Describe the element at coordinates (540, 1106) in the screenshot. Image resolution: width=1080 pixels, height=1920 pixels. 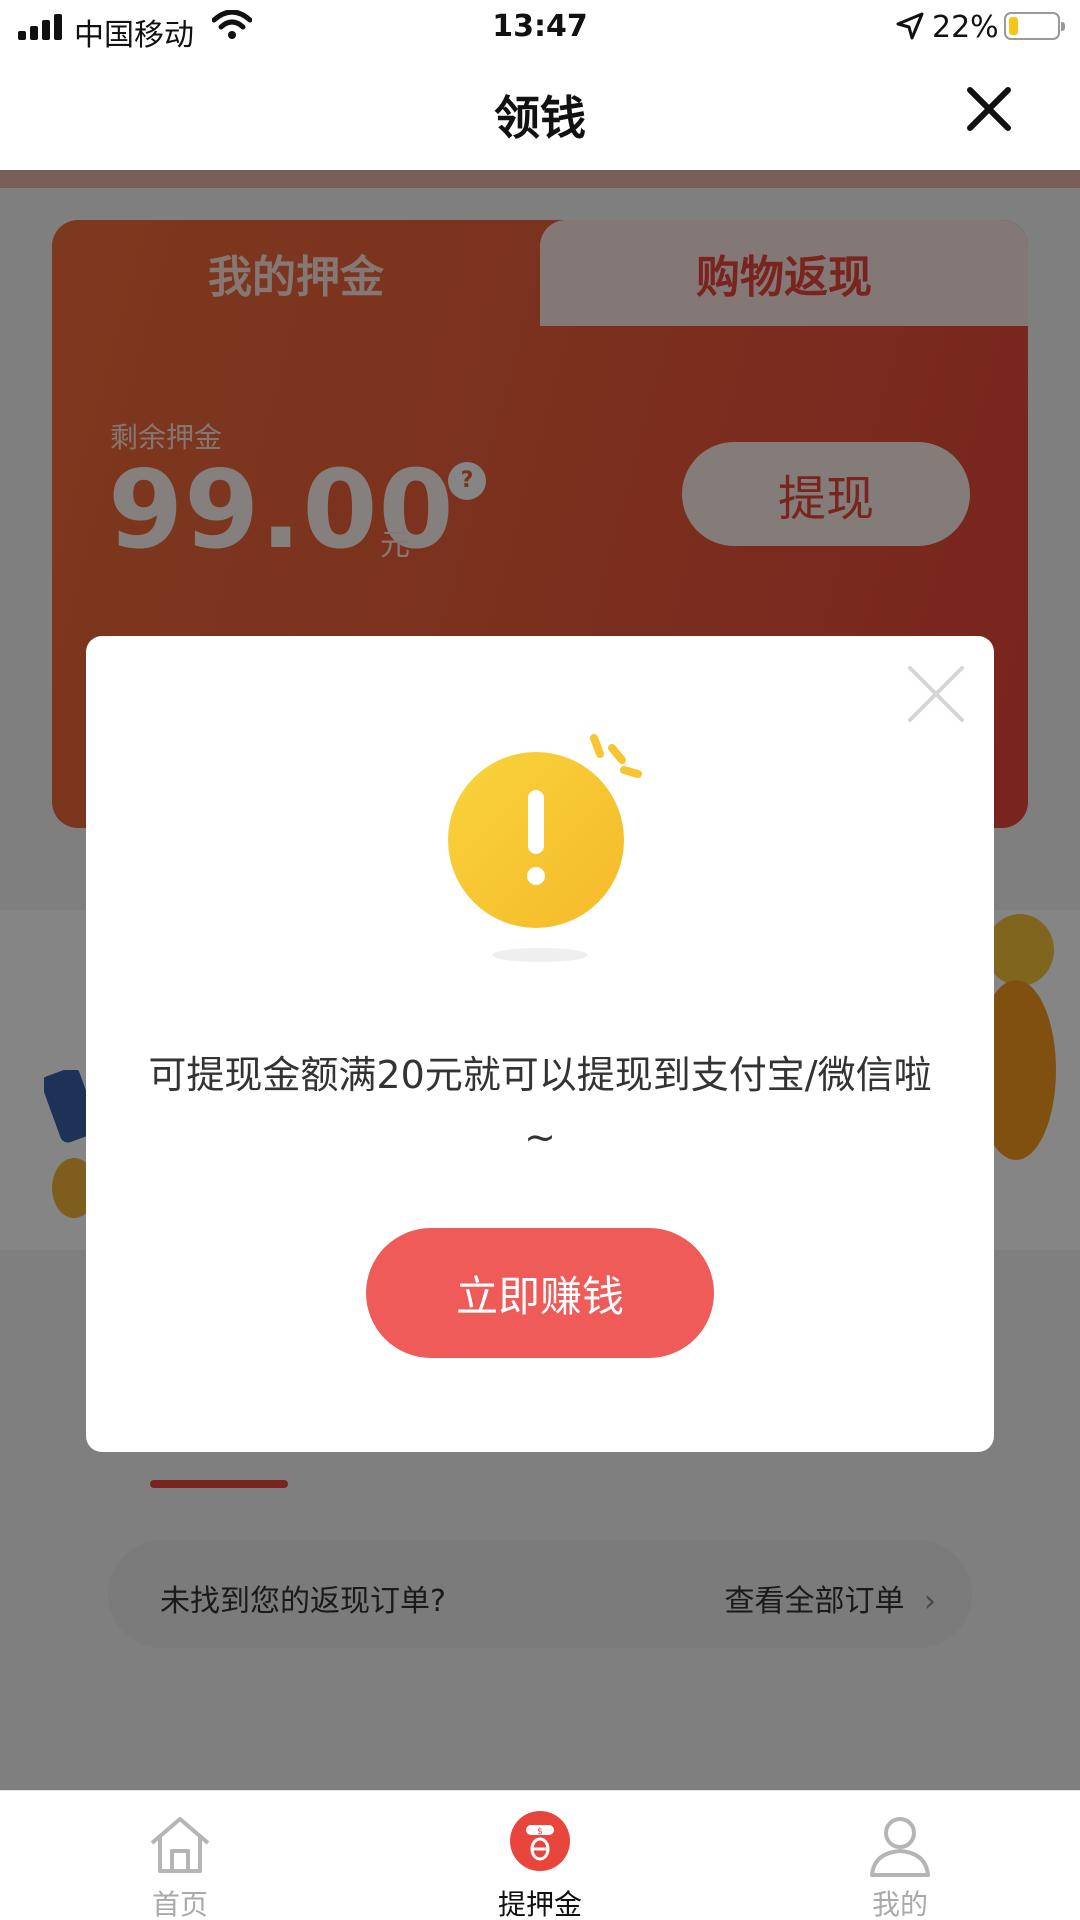
I see `dialog-message: 可提现金额满20元就可以提现到支付宝/微信啦 ~` at that location.